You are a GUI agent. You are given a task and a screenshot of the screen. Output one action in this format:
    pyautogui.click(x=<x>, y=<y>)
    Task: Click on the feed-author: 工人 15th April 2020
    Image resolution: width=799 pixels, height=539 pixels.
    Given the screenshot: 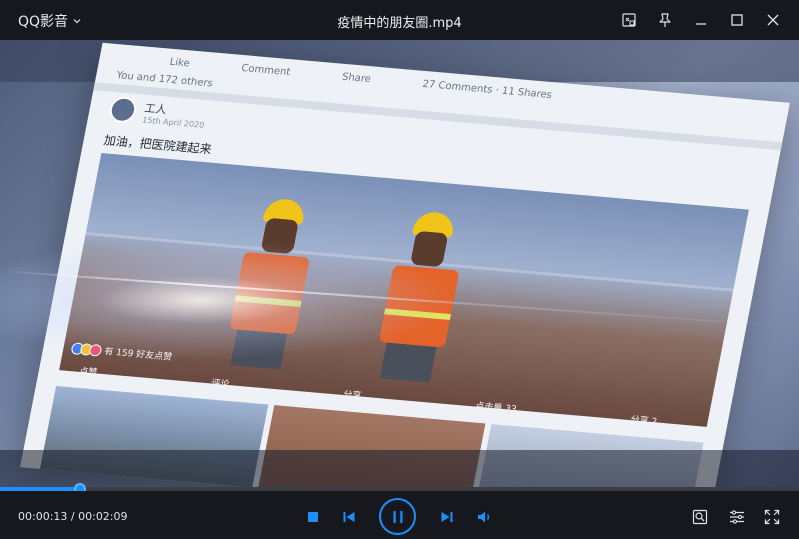 What is the action you would take?
    pyautogui.click(x=158, y=112)
    